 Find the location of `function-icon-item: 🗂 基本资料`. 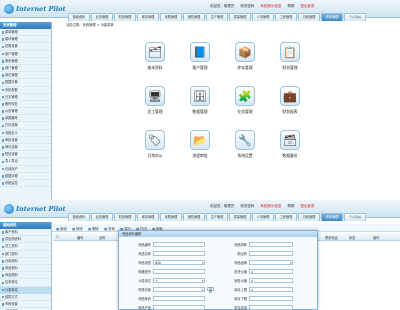

function-icon-item: 🗂 基本资料 is located at coordinates (155, 56).